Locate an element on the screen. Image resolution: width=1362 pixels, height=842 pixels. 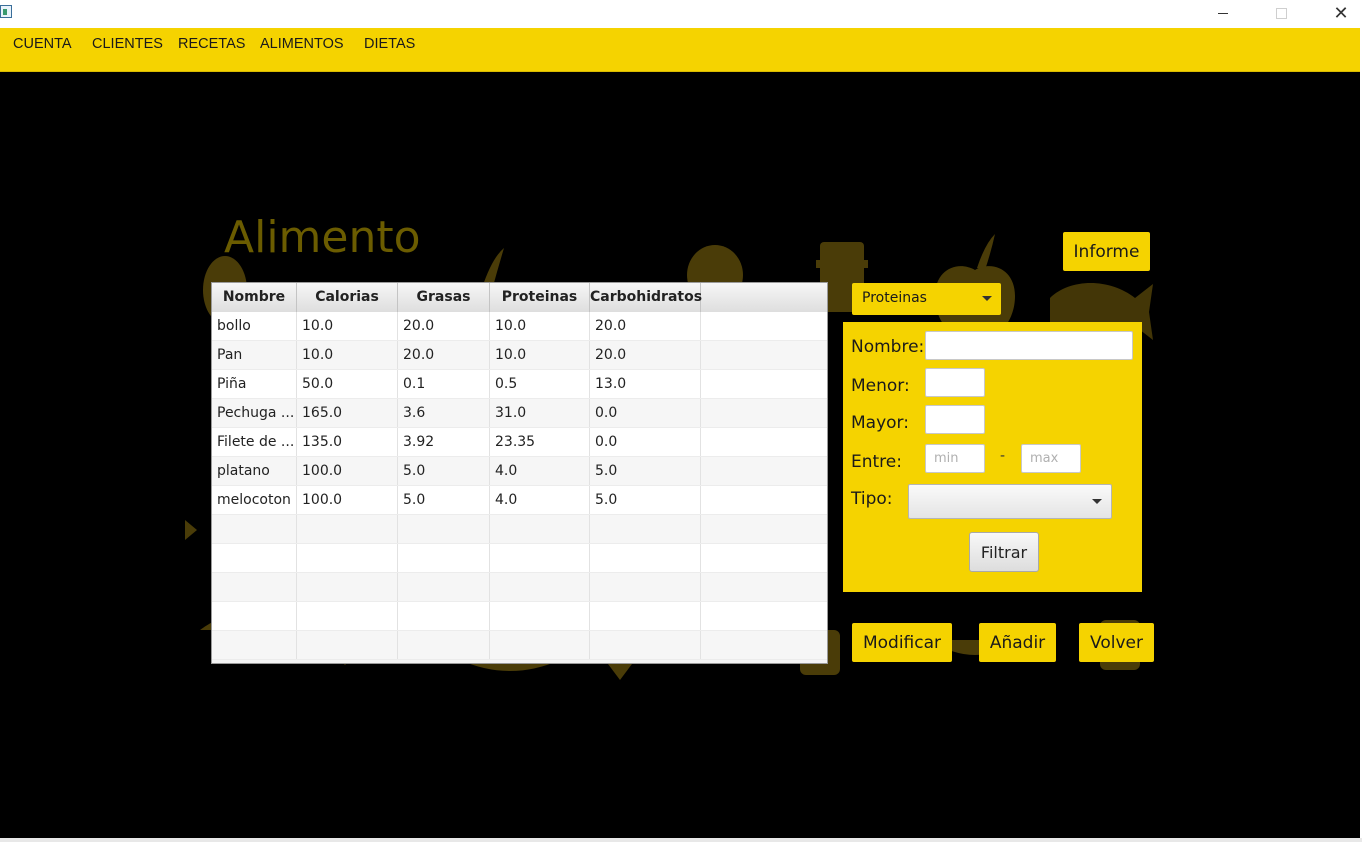
table-row: bollo 10.0 20.0 10.0 20.0 is located at coordinates (519, 326).